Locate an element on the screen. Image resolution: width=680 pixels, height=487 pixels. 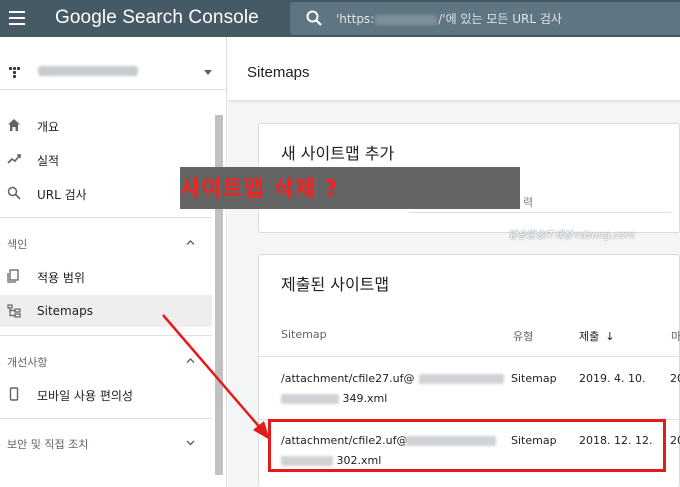
column-header-sitemap: Sitemap is located at coordinates (304, 334).